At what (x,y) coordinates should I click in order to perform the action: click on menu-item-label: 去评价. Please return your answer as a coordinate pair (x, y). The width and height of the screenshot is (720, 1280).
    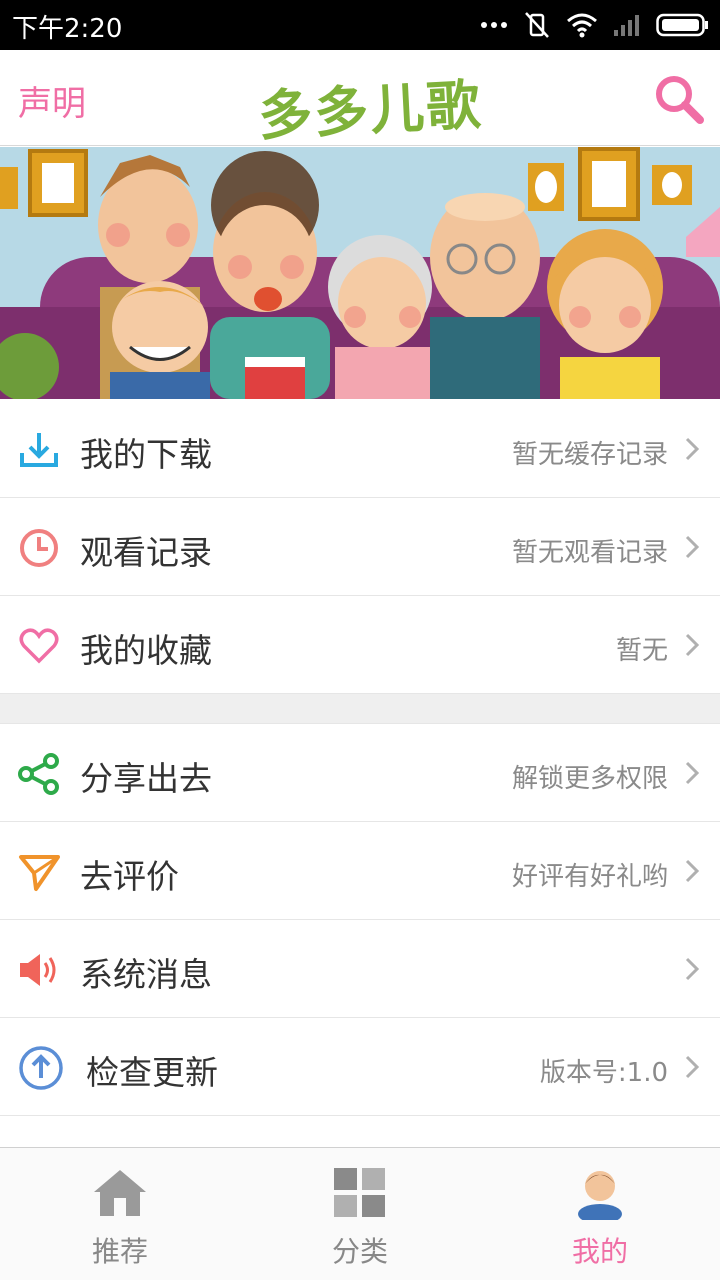
    Looking at the image, I should click on (129, 876).